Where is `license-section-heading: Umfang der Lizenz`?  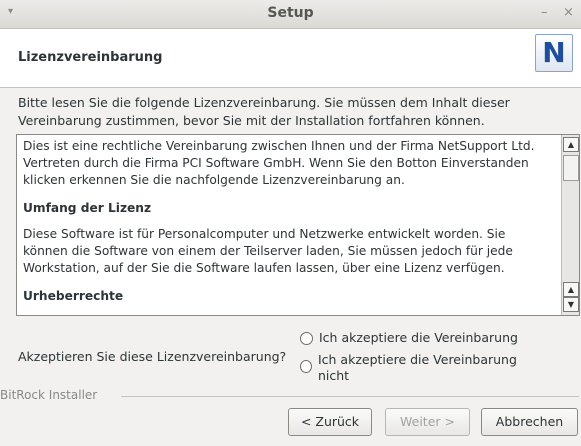
license-section-heading: Umfang der Lizenz is located at coordinates (87, 208).